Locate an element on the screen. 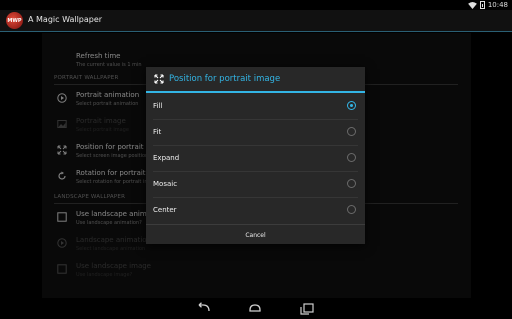 This screenshot has width=512, height=319. status-time: 10:48 is located at coordinates (497, 5).